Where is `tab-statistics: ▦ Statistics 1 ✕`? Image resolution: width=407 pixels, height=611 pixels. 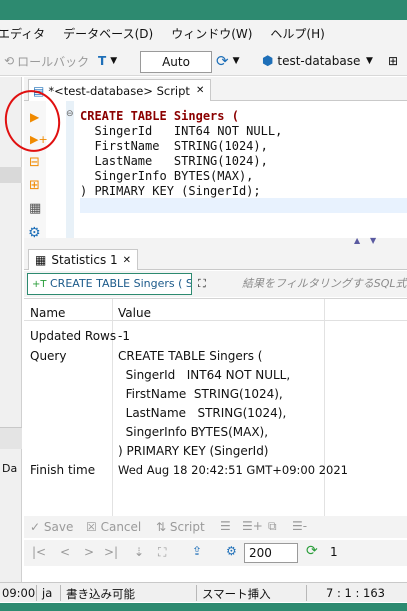
tab-statistics: ▦ Statistics 1 ✕ is located at coordinates (83, 259).